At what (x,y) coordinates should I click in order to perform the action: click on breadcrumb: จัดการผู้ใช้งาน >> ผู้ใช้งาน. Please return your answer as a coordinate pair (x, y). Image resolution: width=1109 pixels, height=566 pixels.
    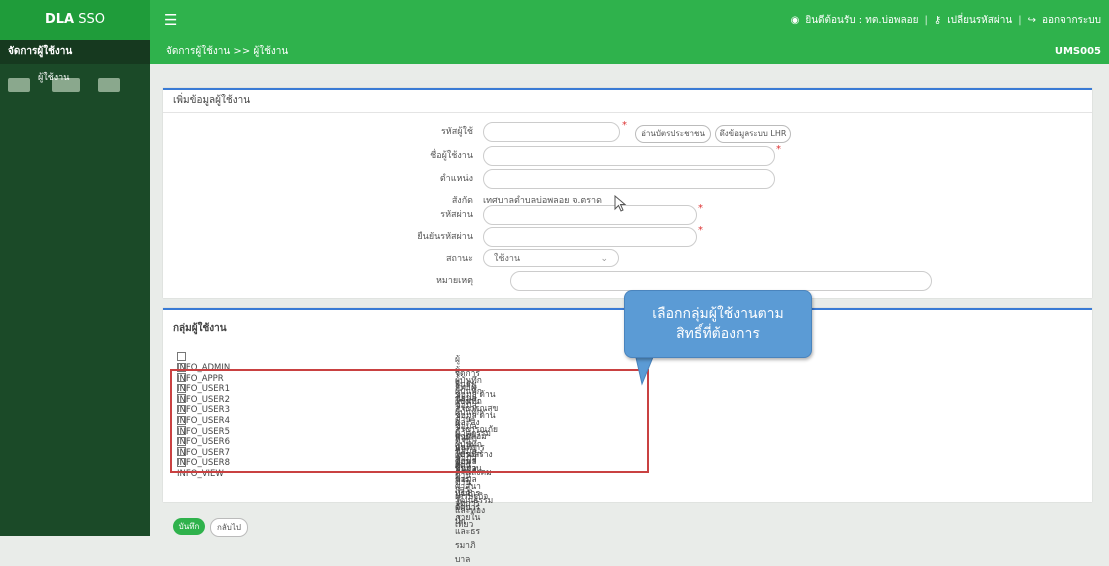
    Looking at the image, I should click on (227, 51).